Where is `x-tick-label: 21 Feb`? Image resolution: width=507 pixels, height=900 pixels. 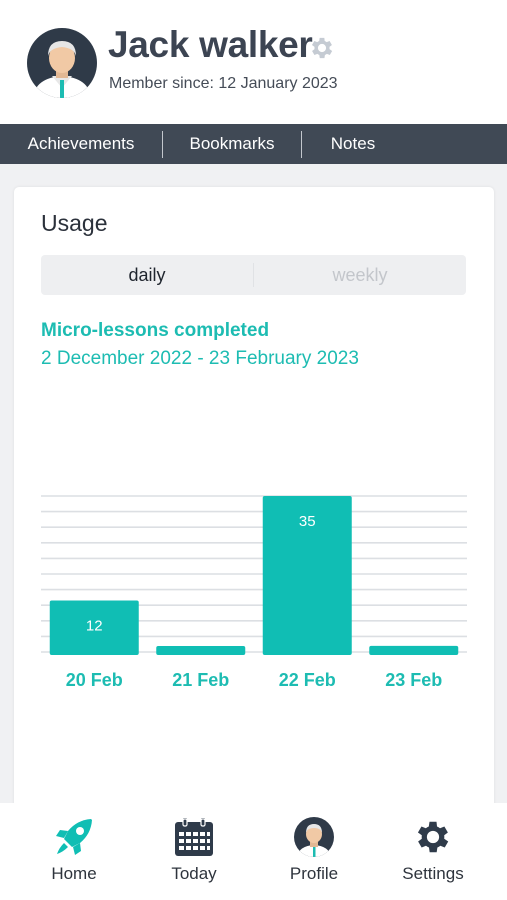 x-tick-label: 21 Feb is located at coordinates (200, 680).